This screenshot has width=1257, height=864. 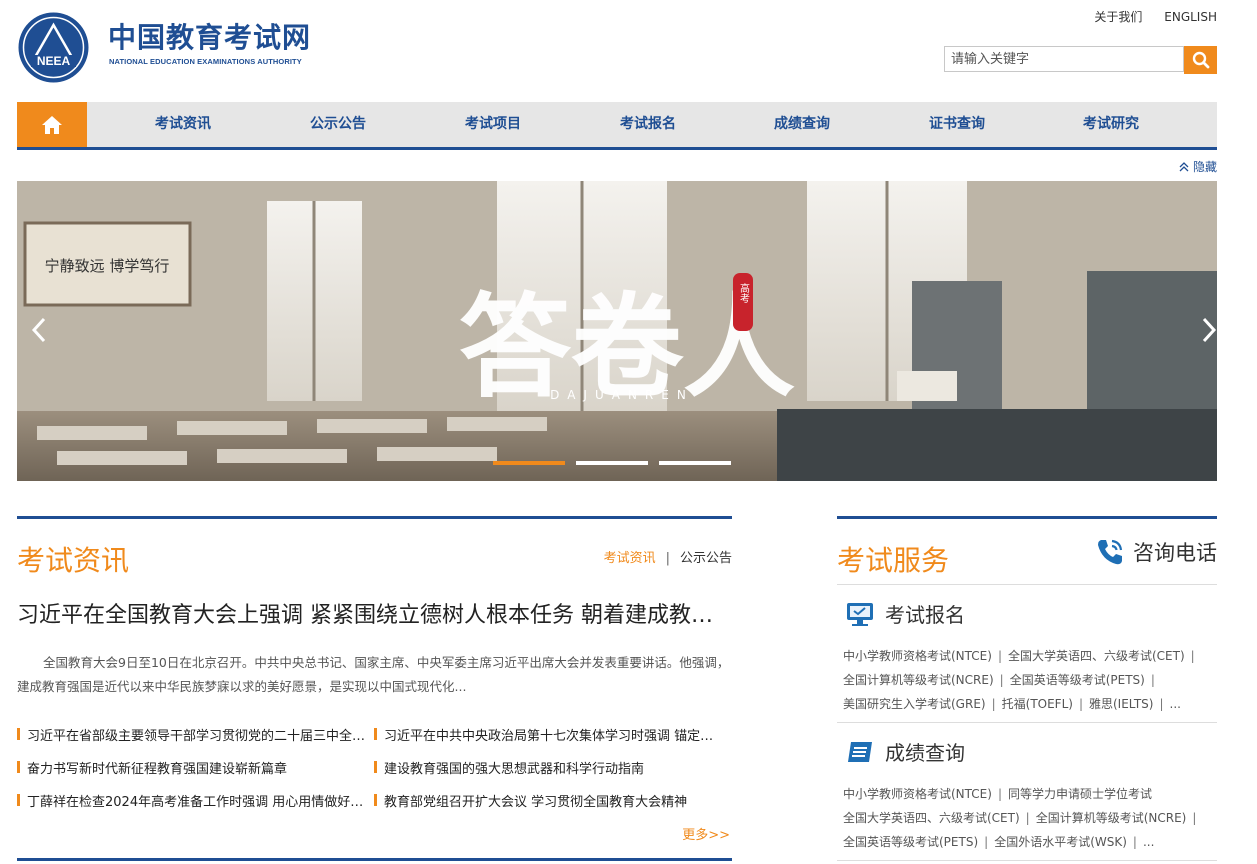 What do you see at coordinates (374, 859) in the screenshot?
I see `news-bottom-rule` at bounding box center [374, 859].